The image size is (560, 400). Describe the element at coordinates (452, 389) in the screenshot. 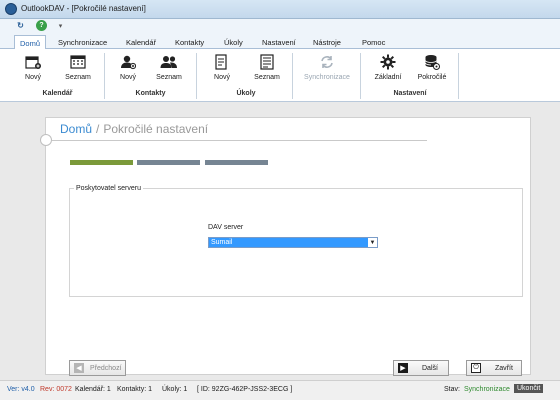

I see `status-state-label: Stav:` at that location.